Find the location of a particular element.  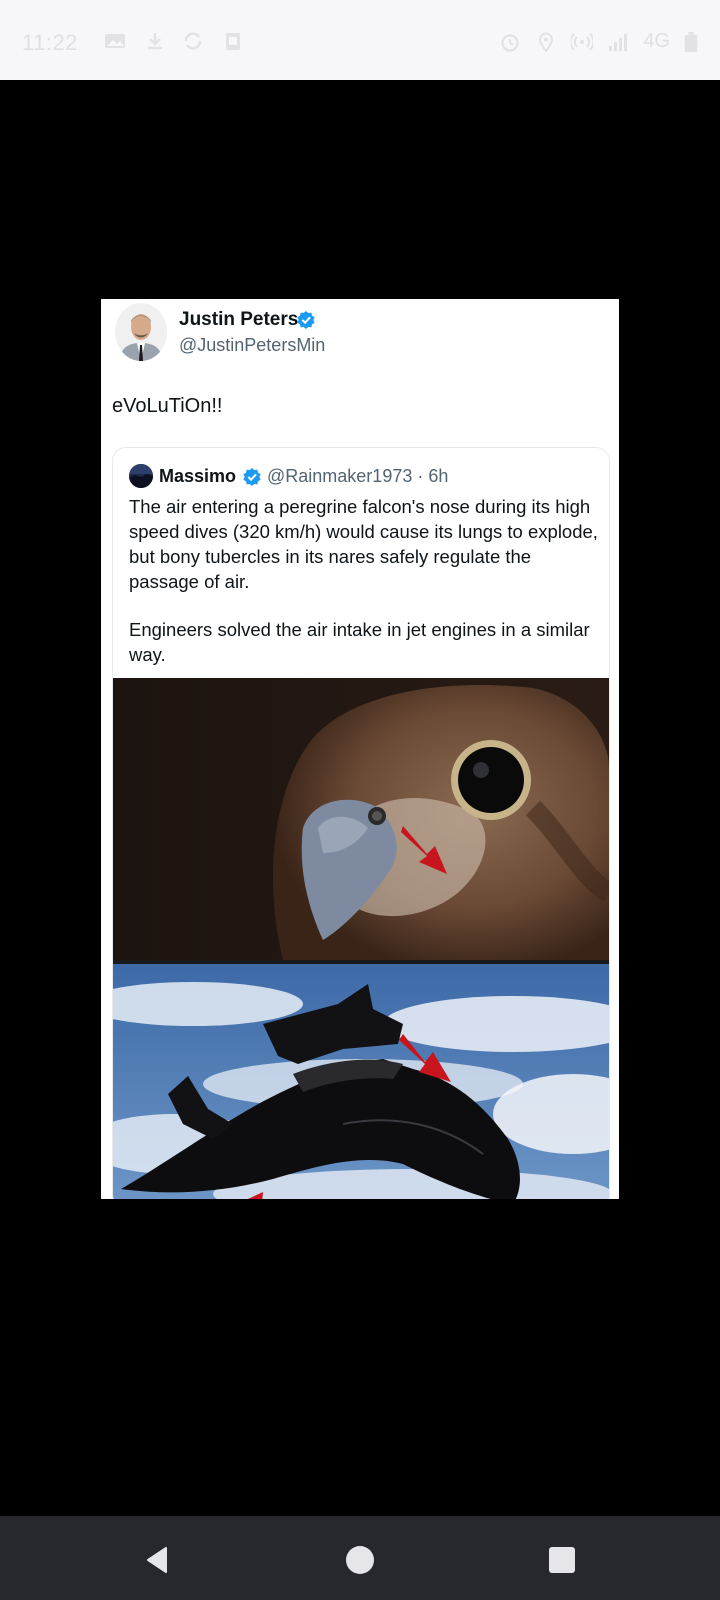

back-icon is located at coordinates (158, 1560).